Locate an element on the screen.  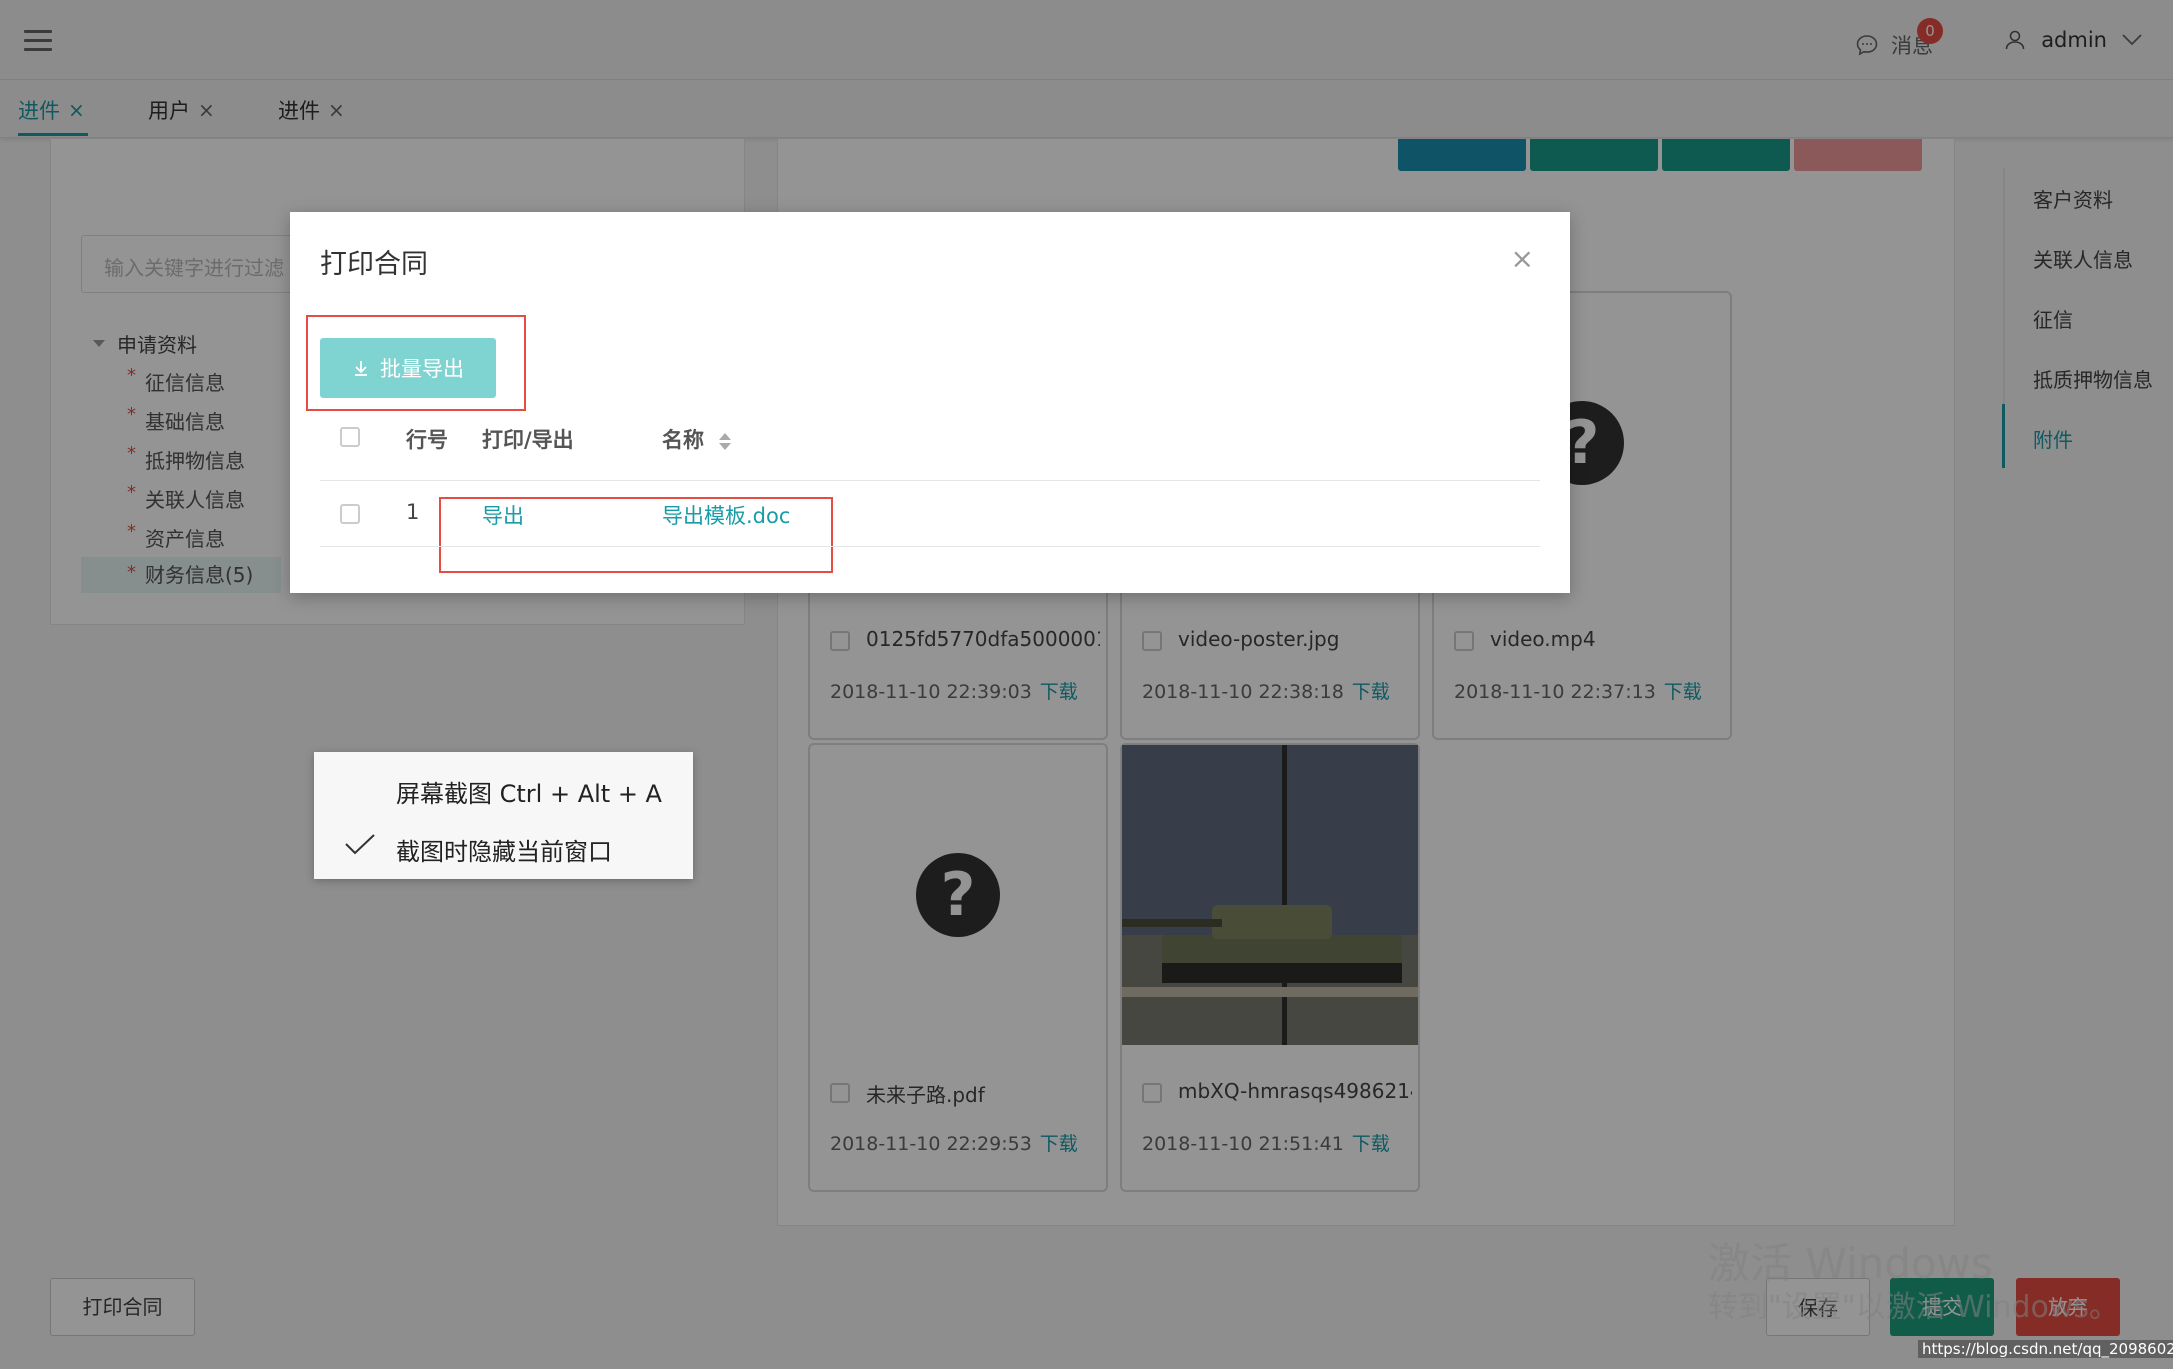
column-name: 名称 is located at coordinates (697, 439).